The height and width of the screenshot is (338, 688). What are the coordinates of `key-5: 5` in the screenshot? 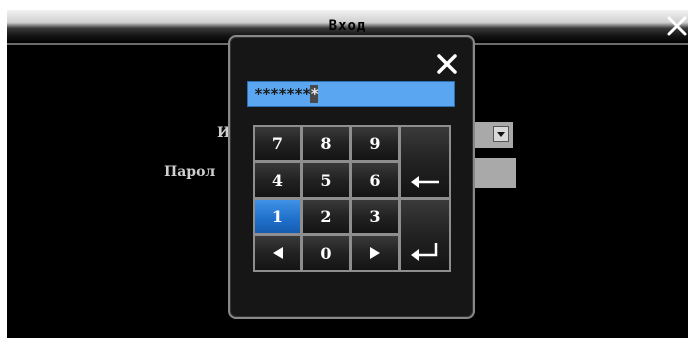 It's located at (326, 180).